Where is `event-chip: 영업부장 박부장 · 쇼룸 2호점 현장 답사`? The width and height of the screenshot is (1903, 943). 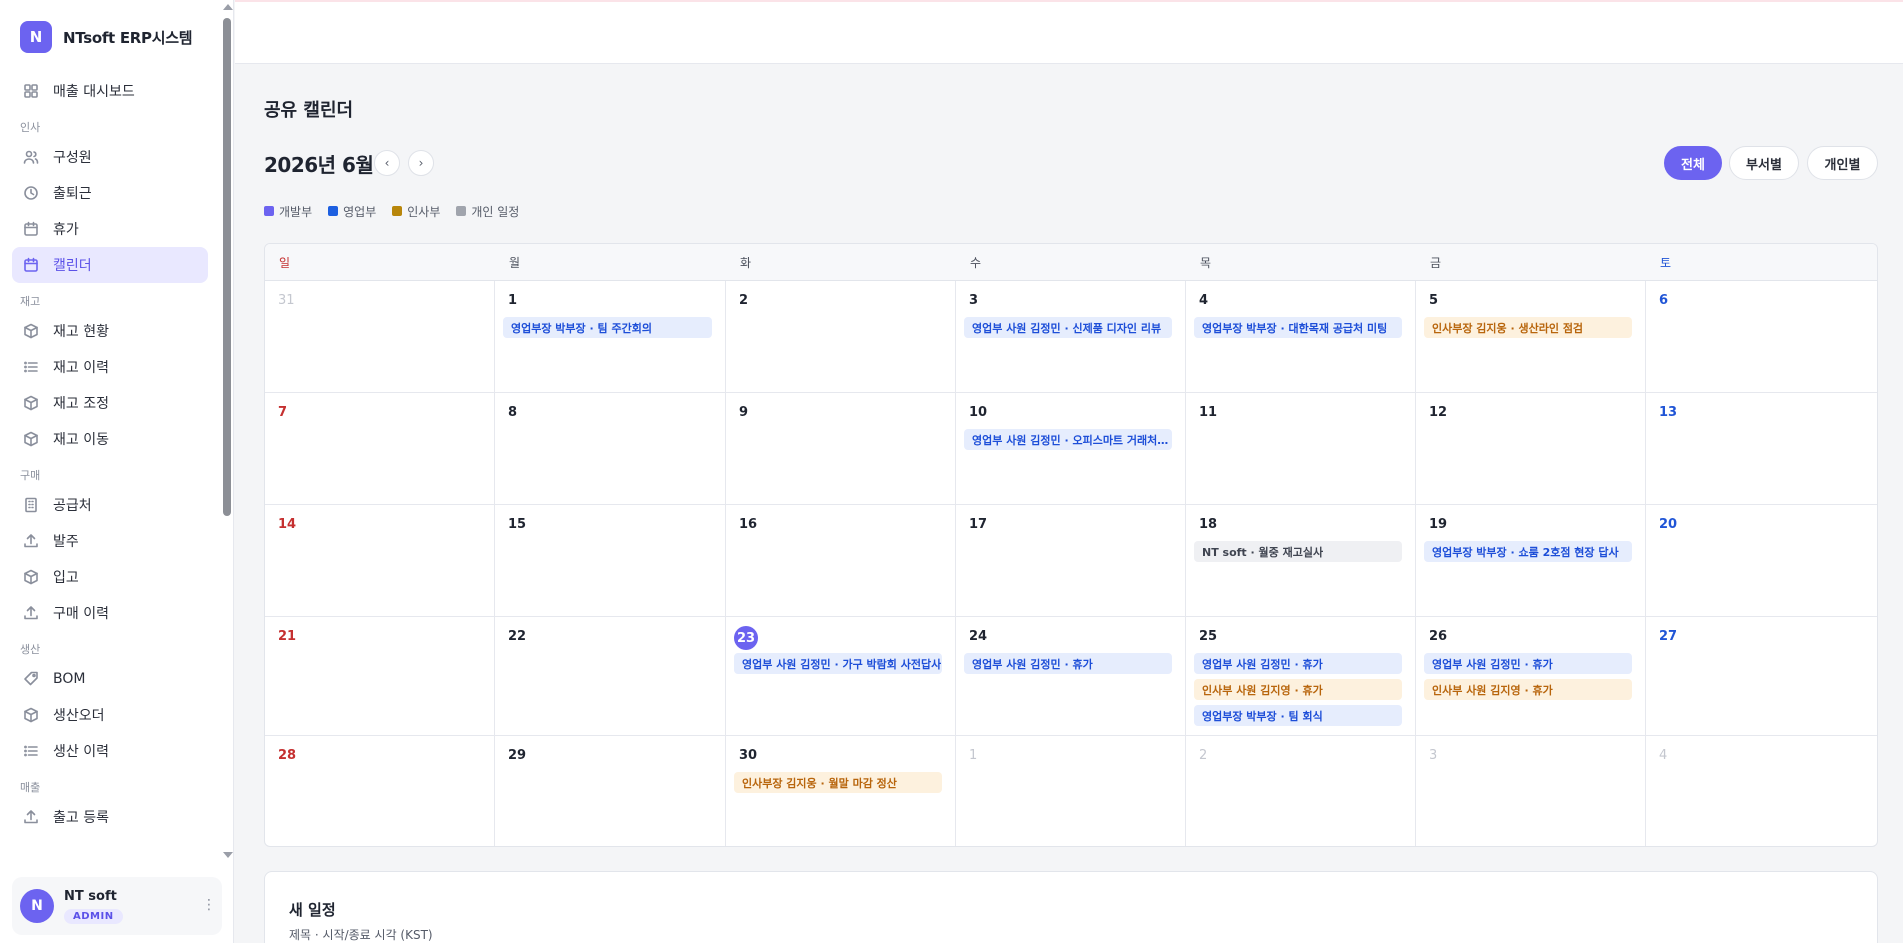
event-chip: 영업부장 박부장 · 쇼룸 2호점 현장 답사 is located at coordinates (1528, 551).